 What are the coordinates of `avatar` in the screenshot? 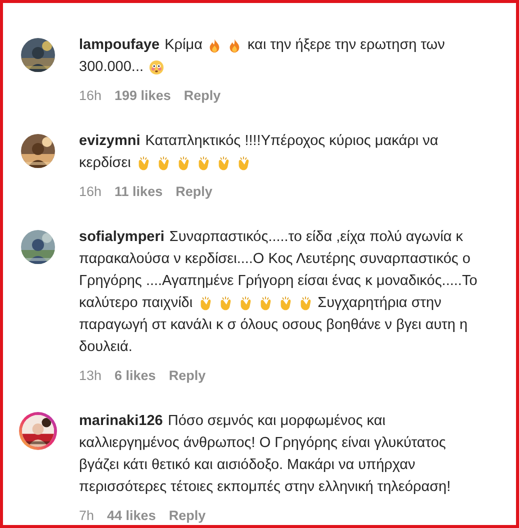 It's located at (38, 431).